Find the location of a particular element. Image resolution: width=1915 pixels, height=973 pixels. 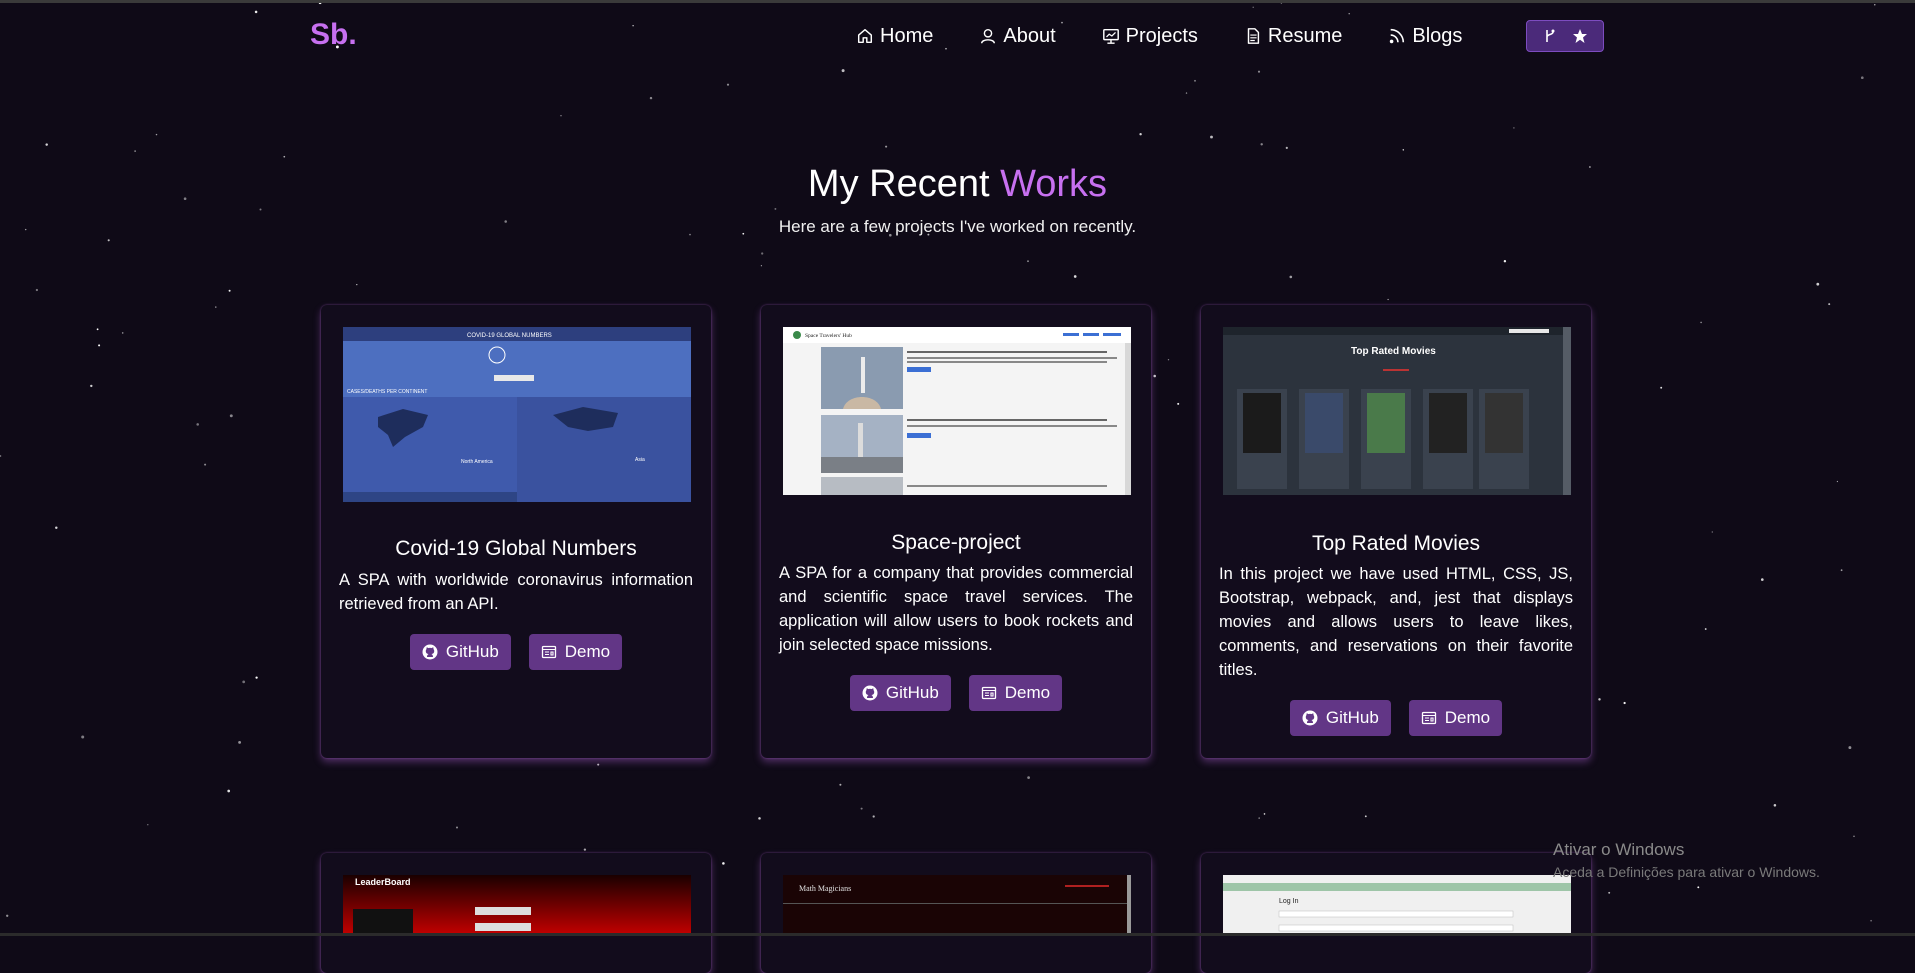

thumb-region-2: Asia is located at coordinates (640, 460).